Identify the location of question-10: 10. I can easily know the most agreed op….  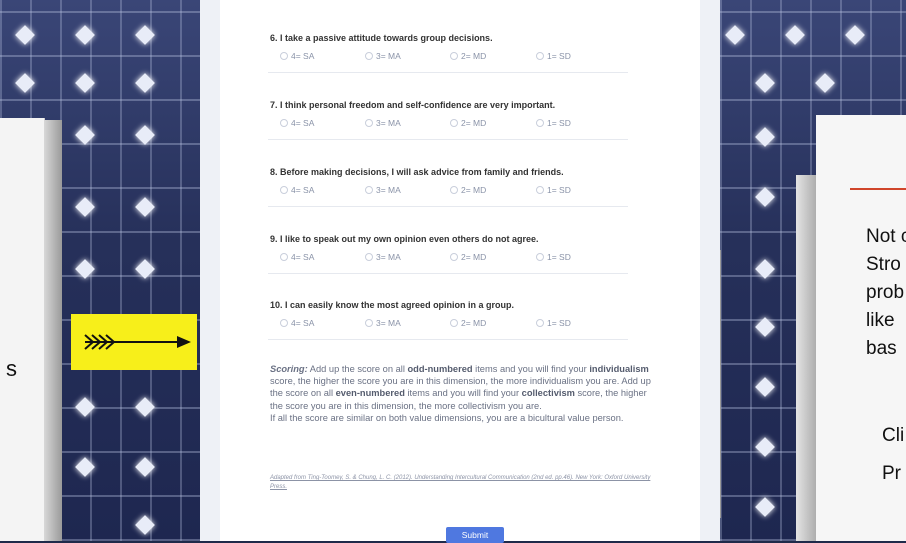
(470, 314).